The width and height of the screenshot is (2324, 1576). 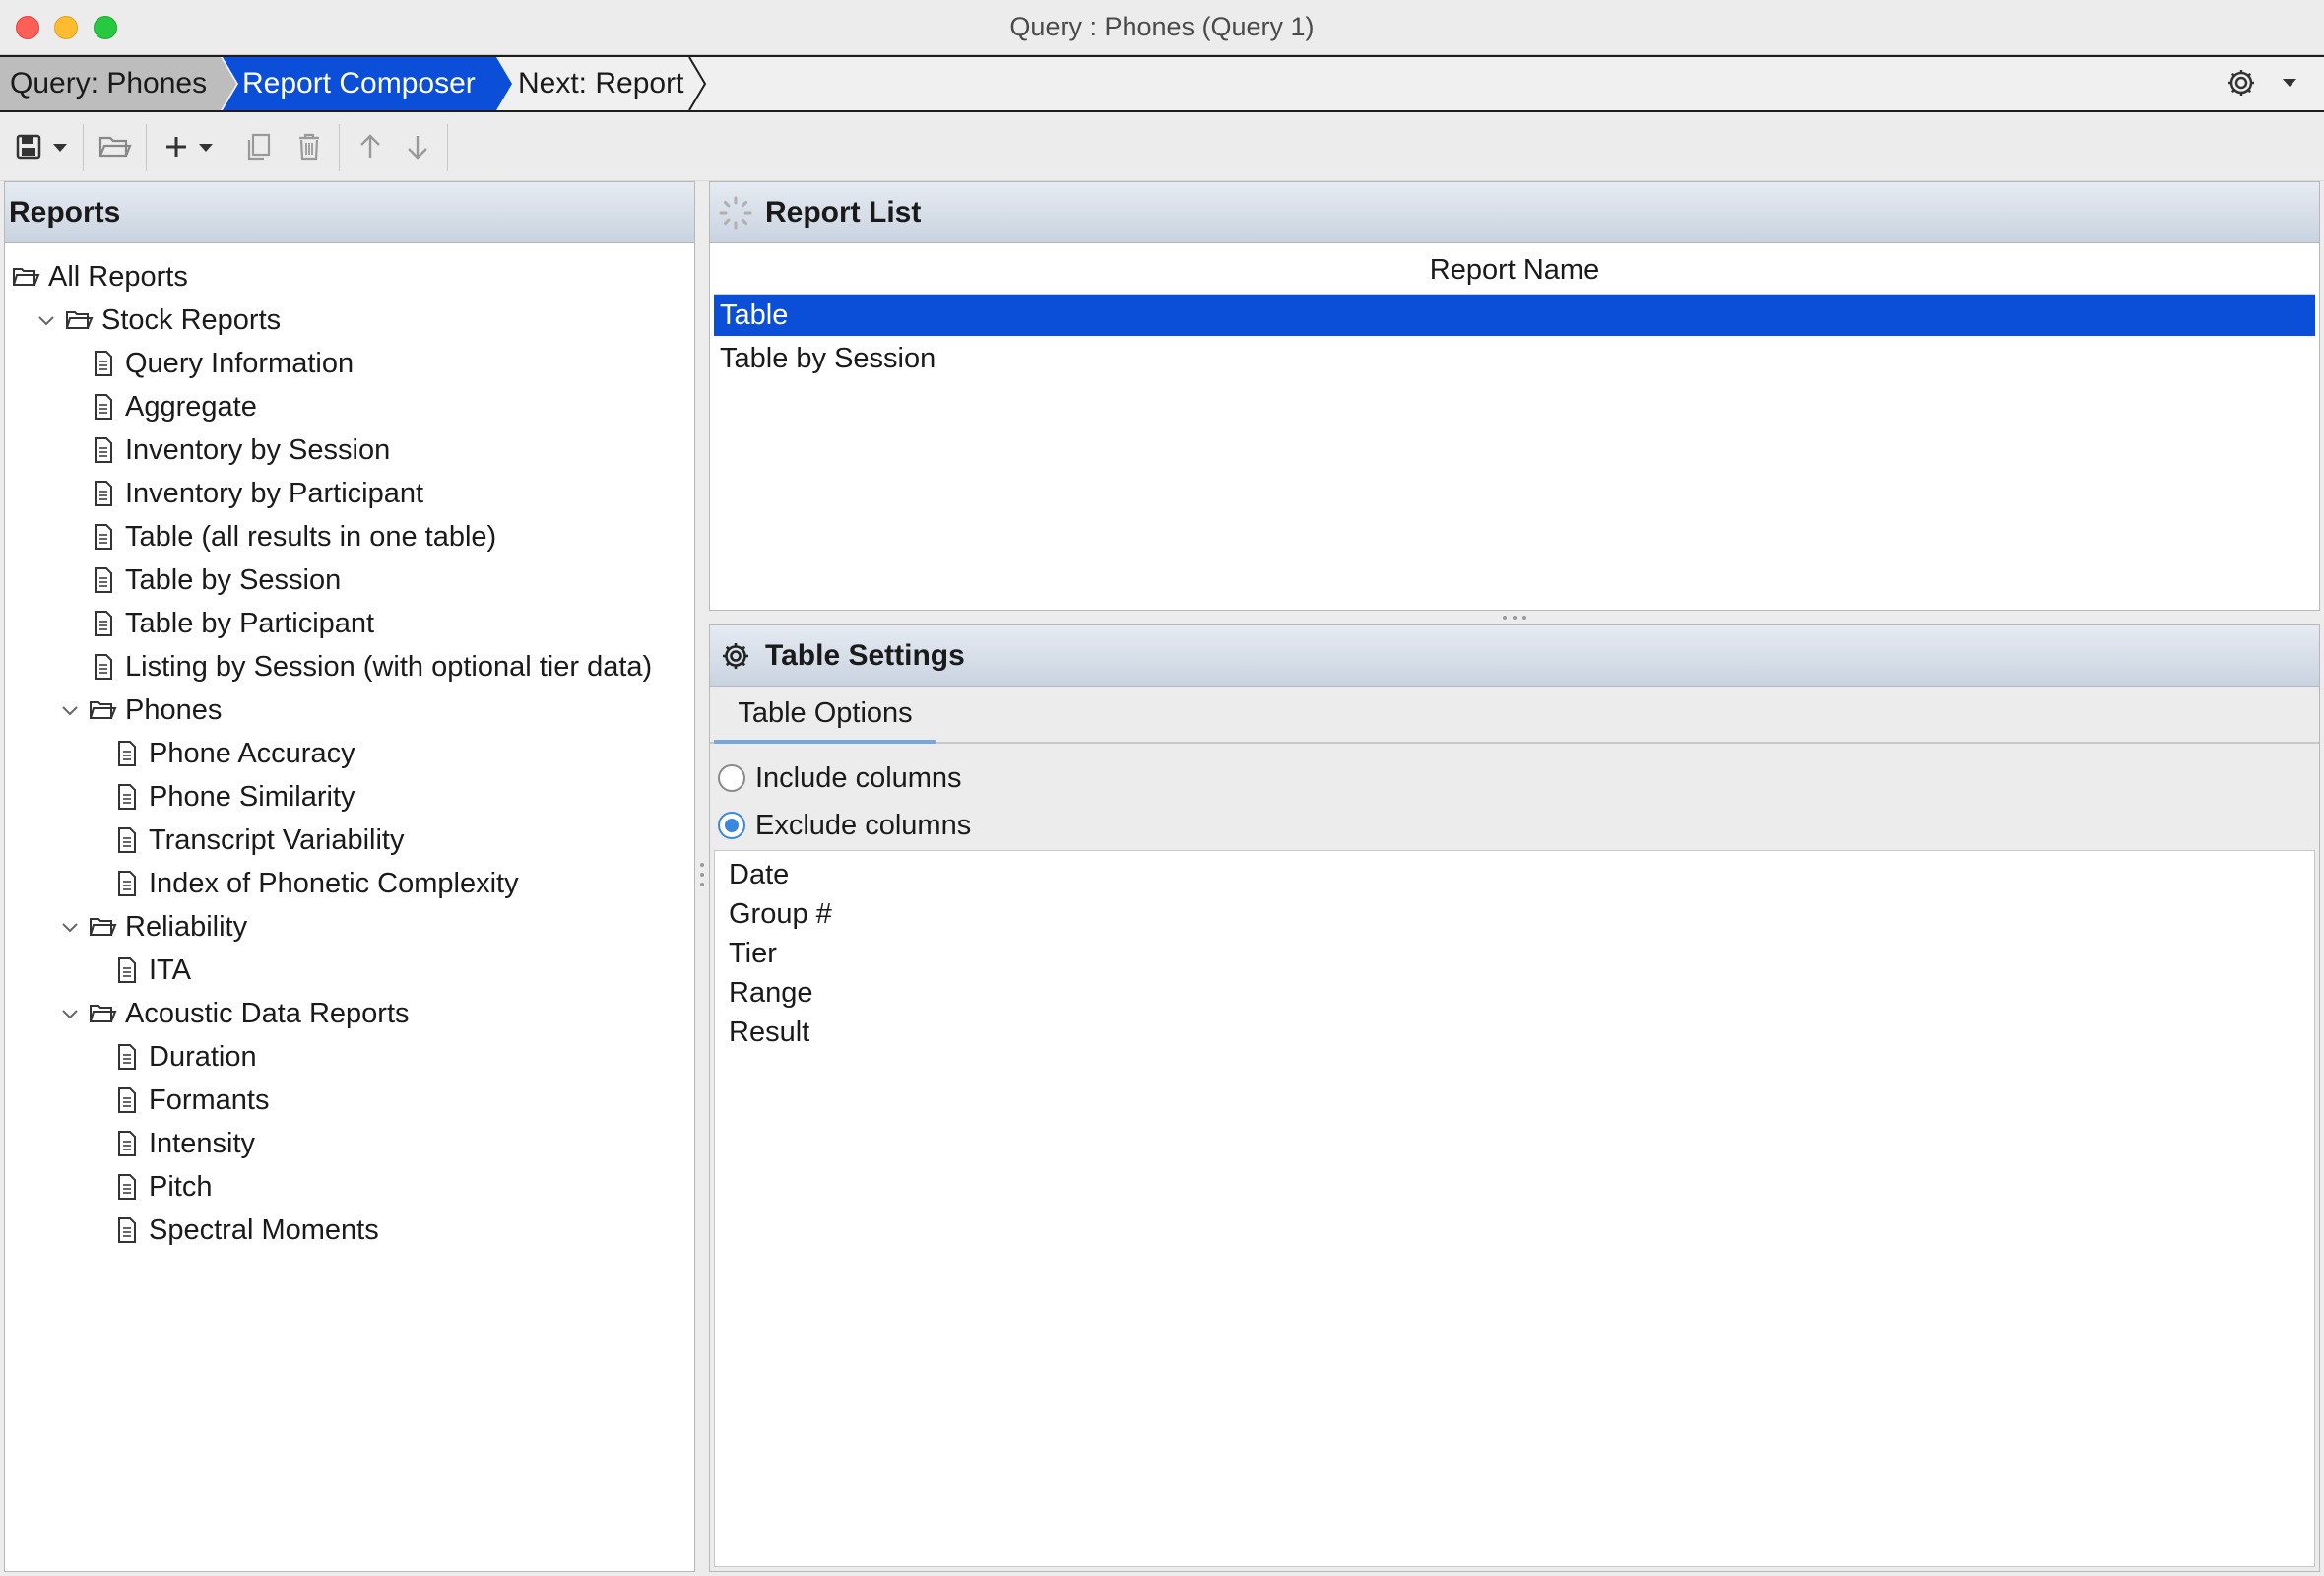 I want to click on move-down-button, so click(x=418, y=146).